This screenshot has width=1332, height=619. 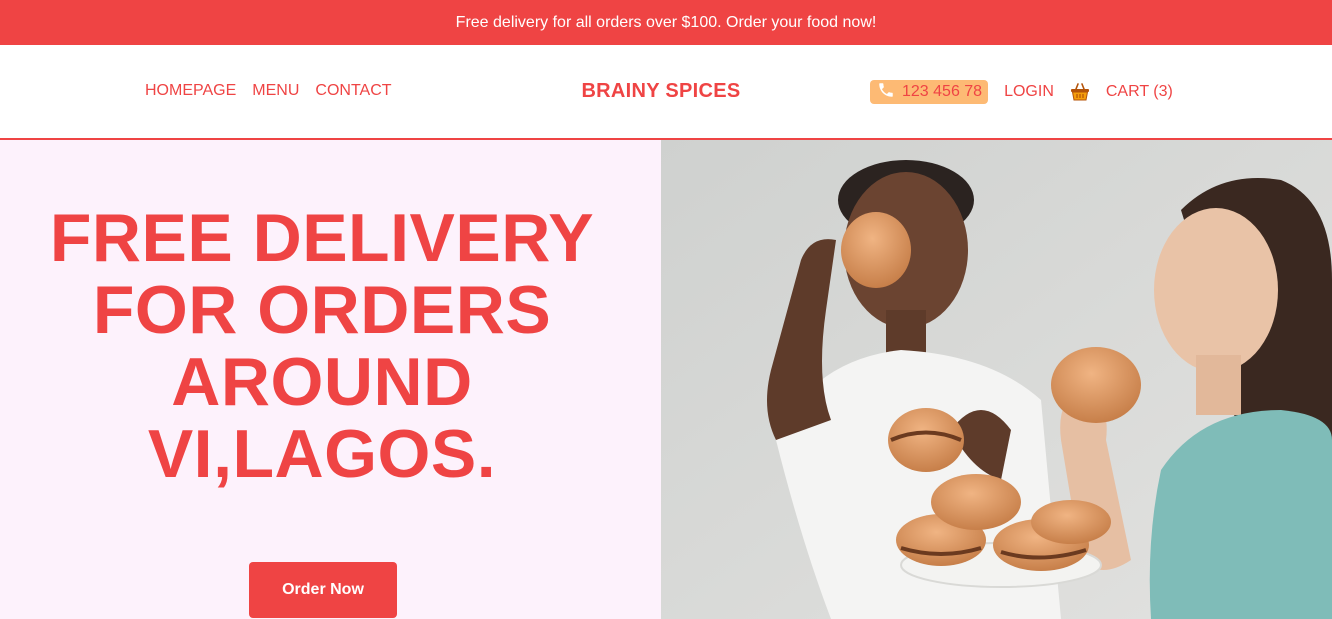 What do you see at coordinates (322, 454) in the screenshot?
I see `hero-heading-line: VI,LAGOS.` at bounding box center [322, 454].